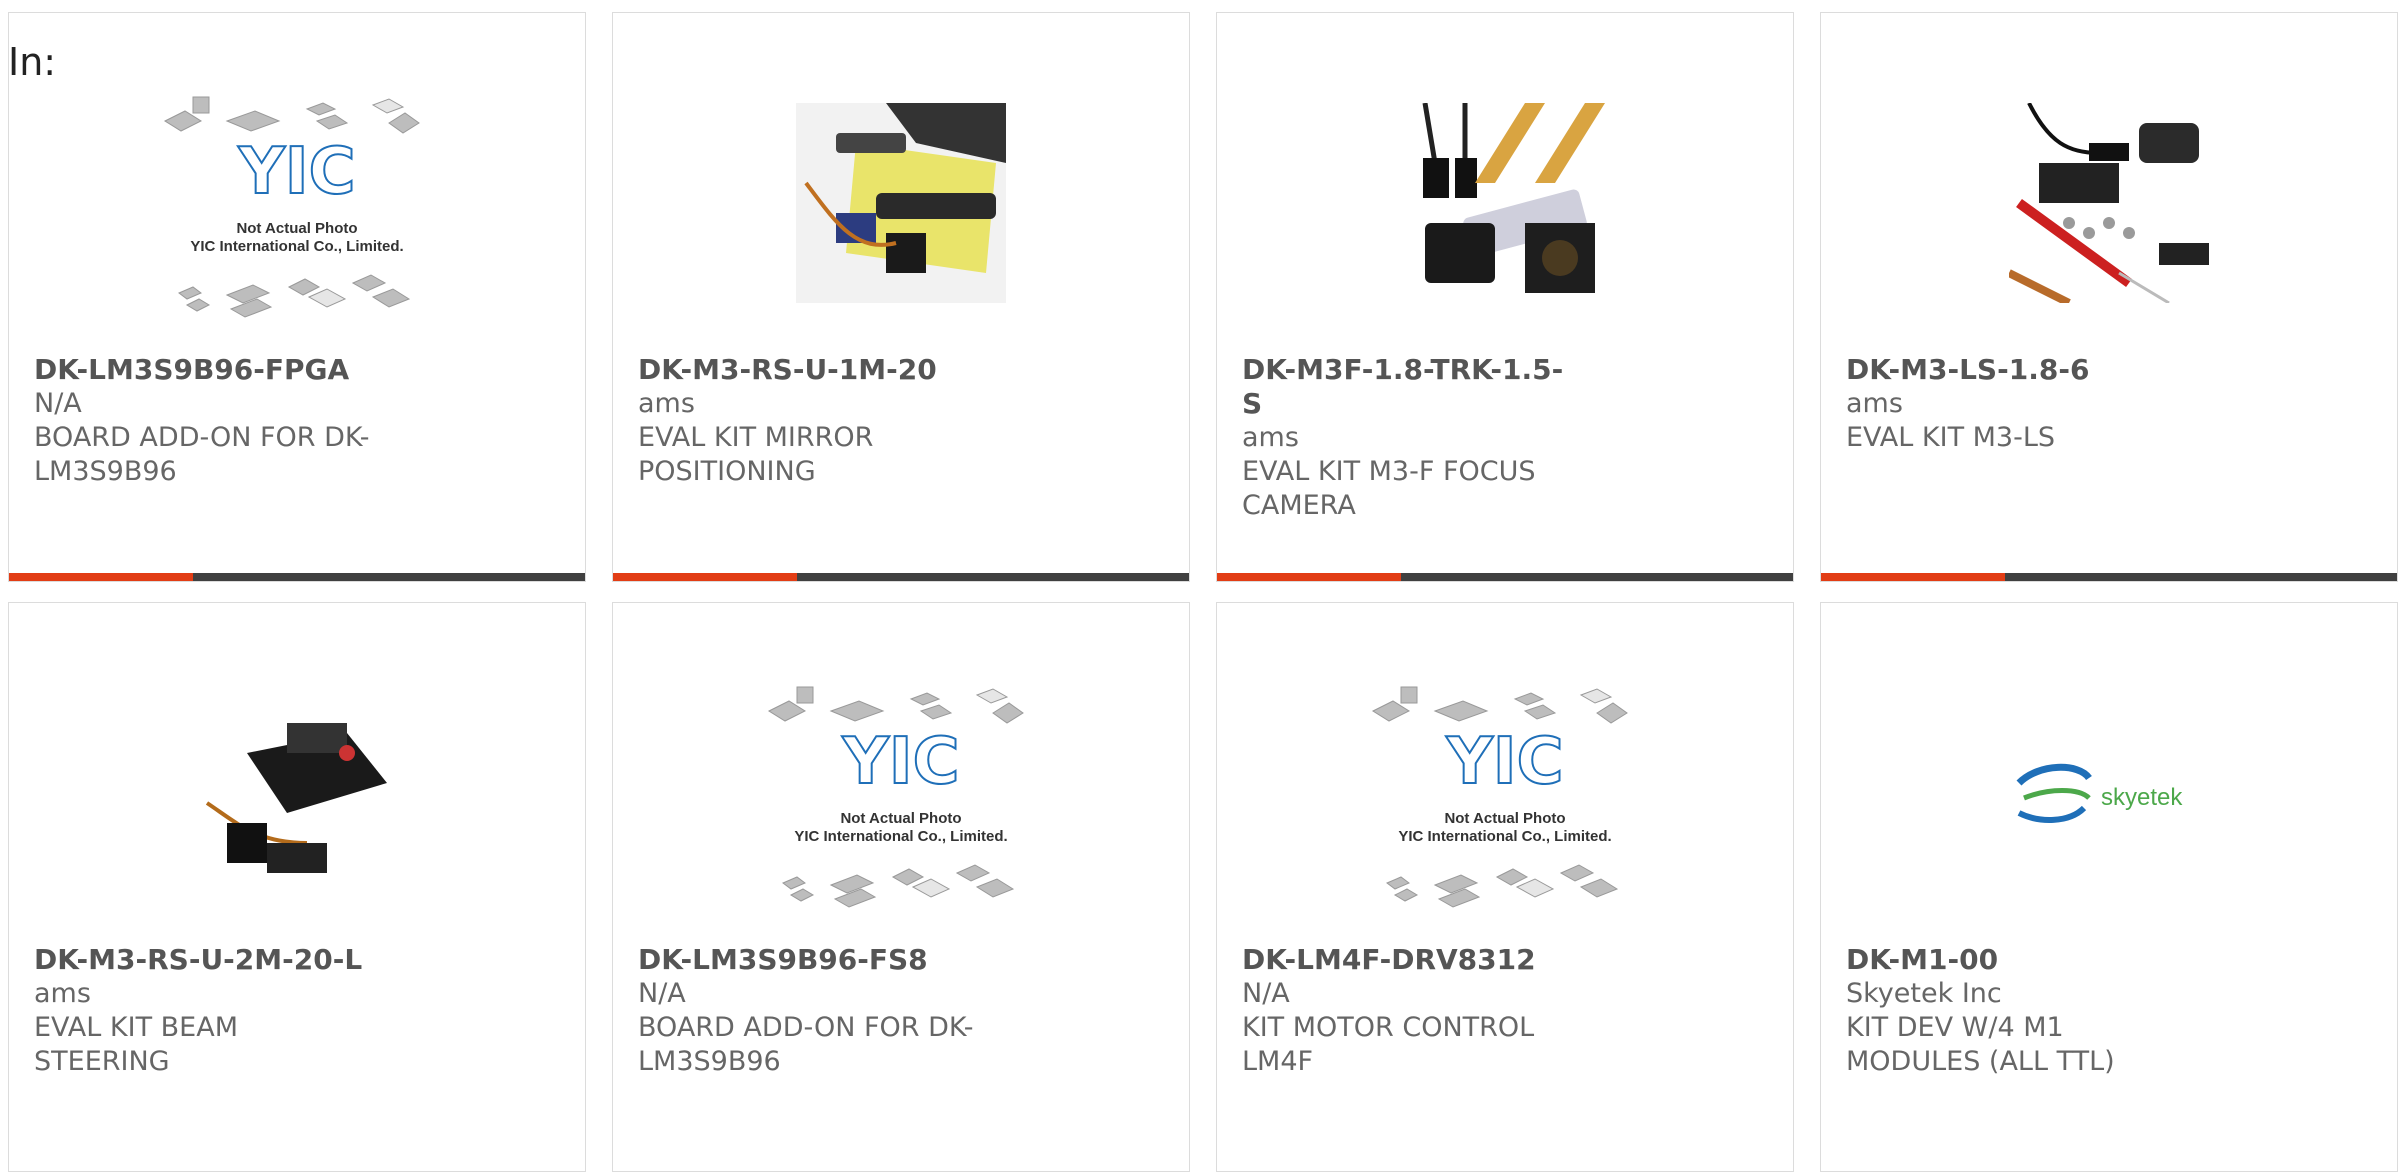  Describe the element at coordinates (1951, 437) in the screenshot. I see `product-description: EVAL KIT M3-LS` at that location.